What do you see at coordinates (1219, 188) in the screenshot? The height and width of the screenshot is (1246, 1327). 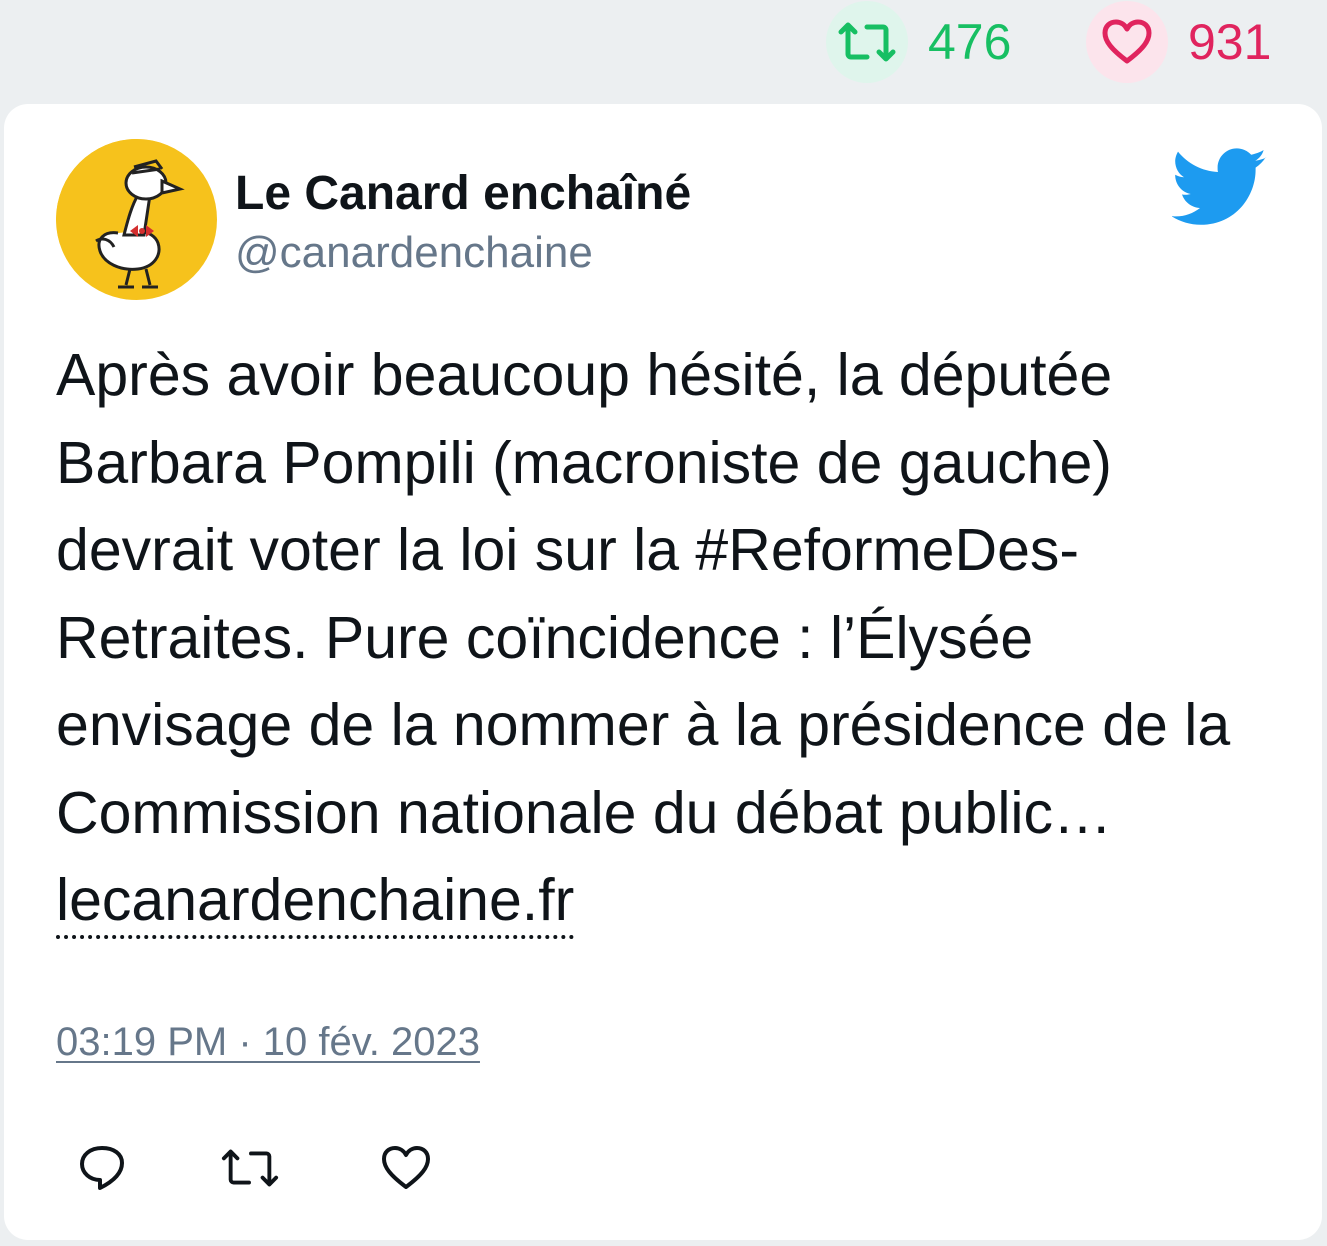 I see `twitter-bird-icon` at bounding box center [1219, 188].